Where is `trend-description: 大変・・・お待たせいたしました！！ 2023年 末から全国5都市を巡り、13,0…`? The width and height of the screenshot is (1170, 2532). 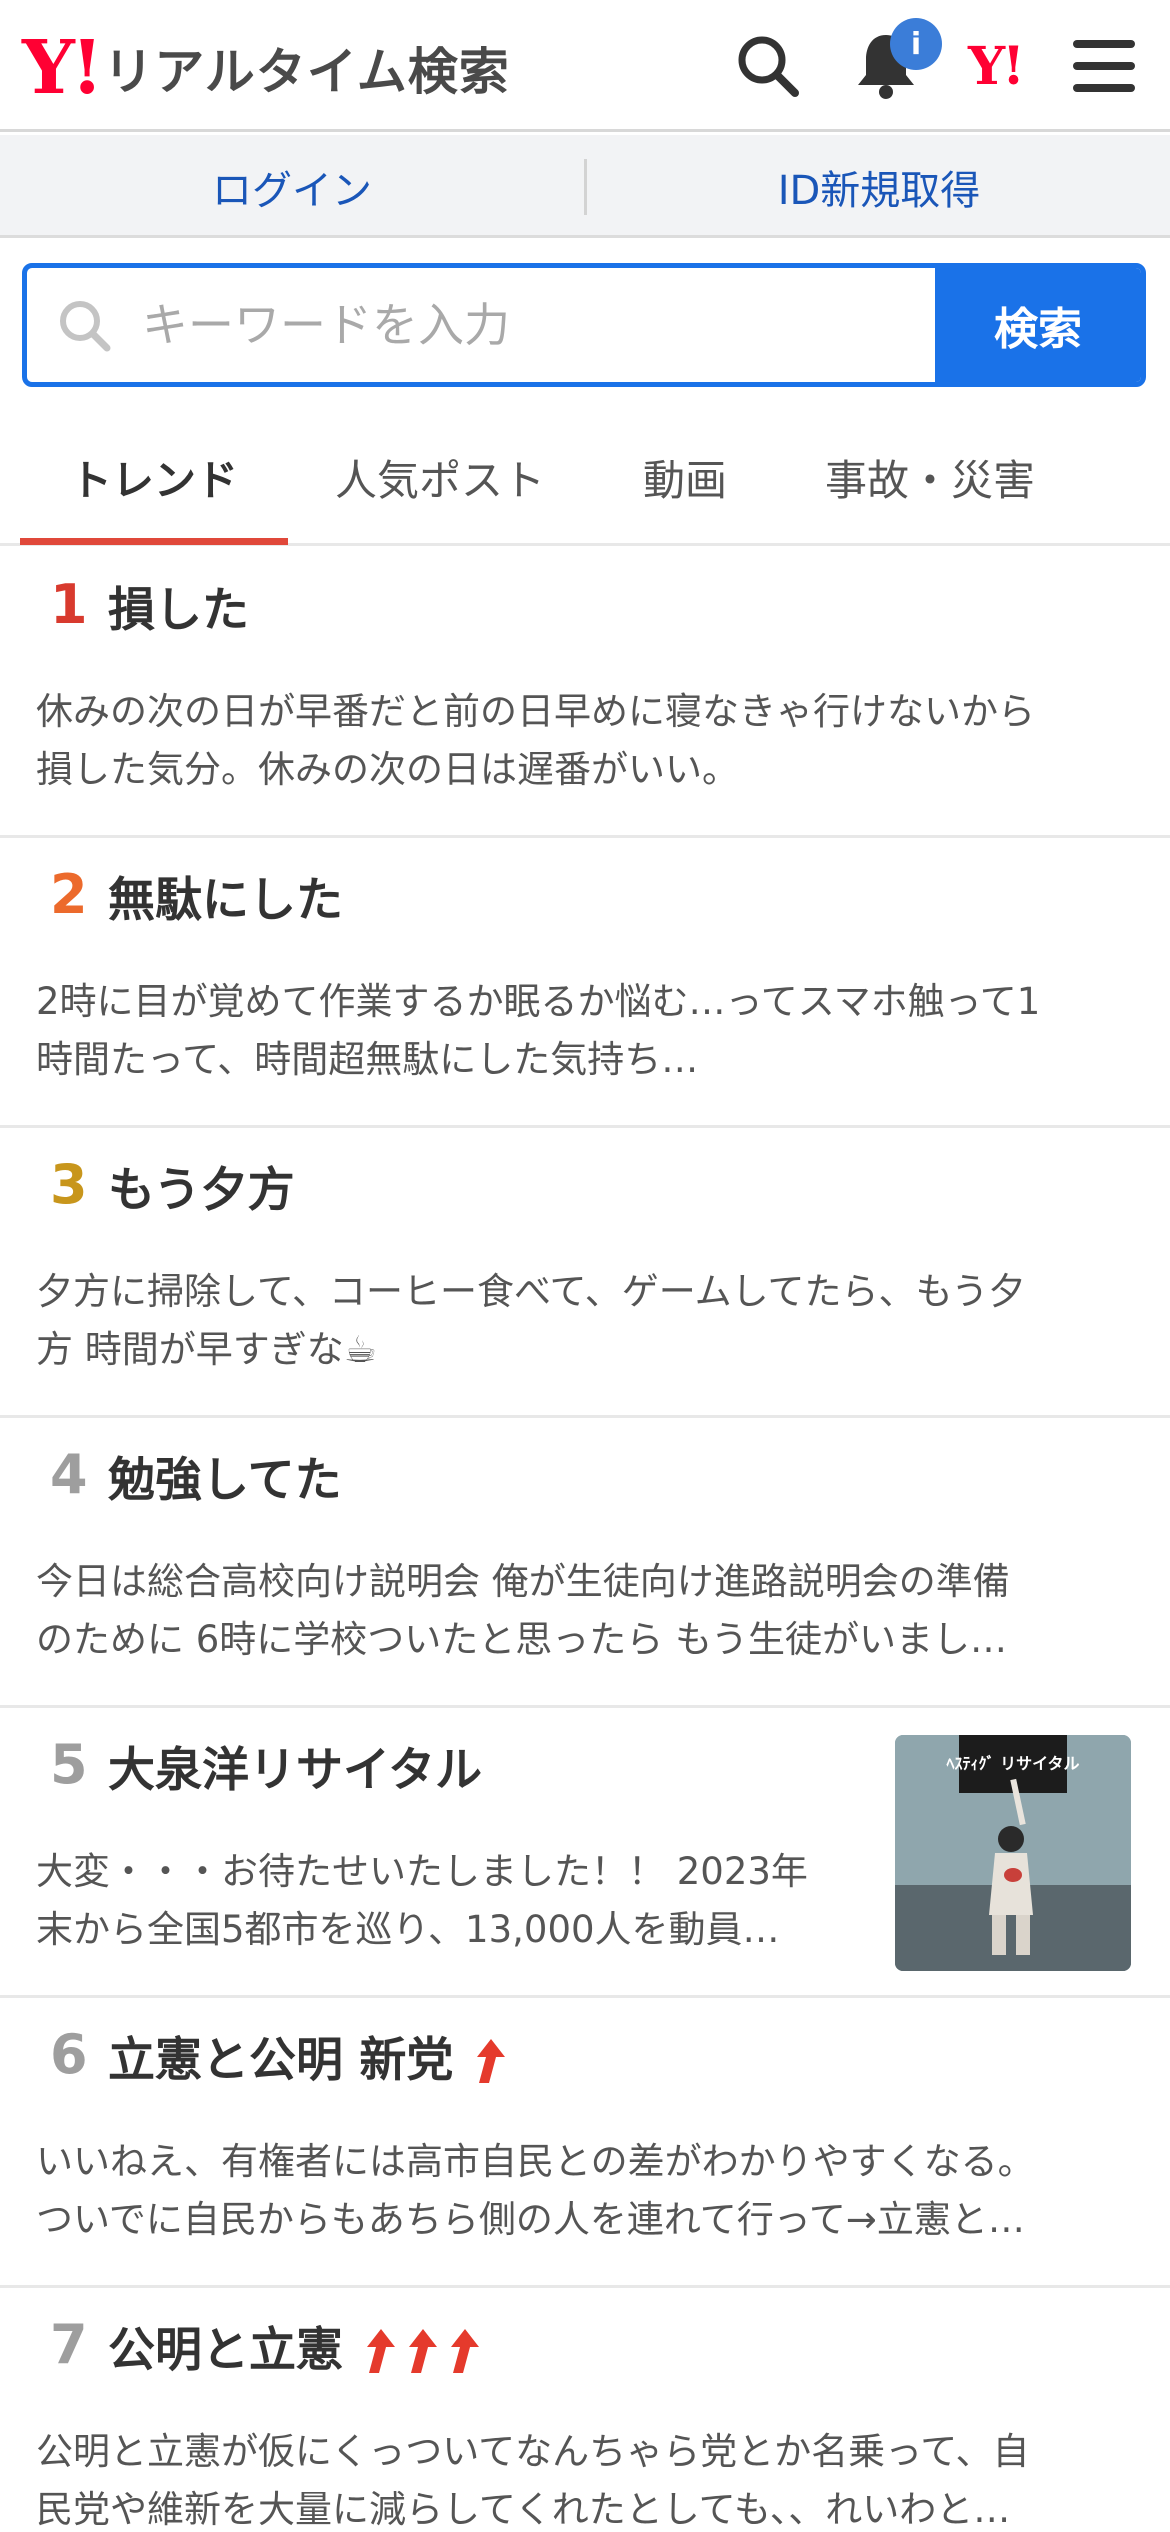
trend-description: 大変・・・お待たせいたしました！！ 2023年 末から全国5都市を巡り、13,0… is located at coordinates (451, 1901).